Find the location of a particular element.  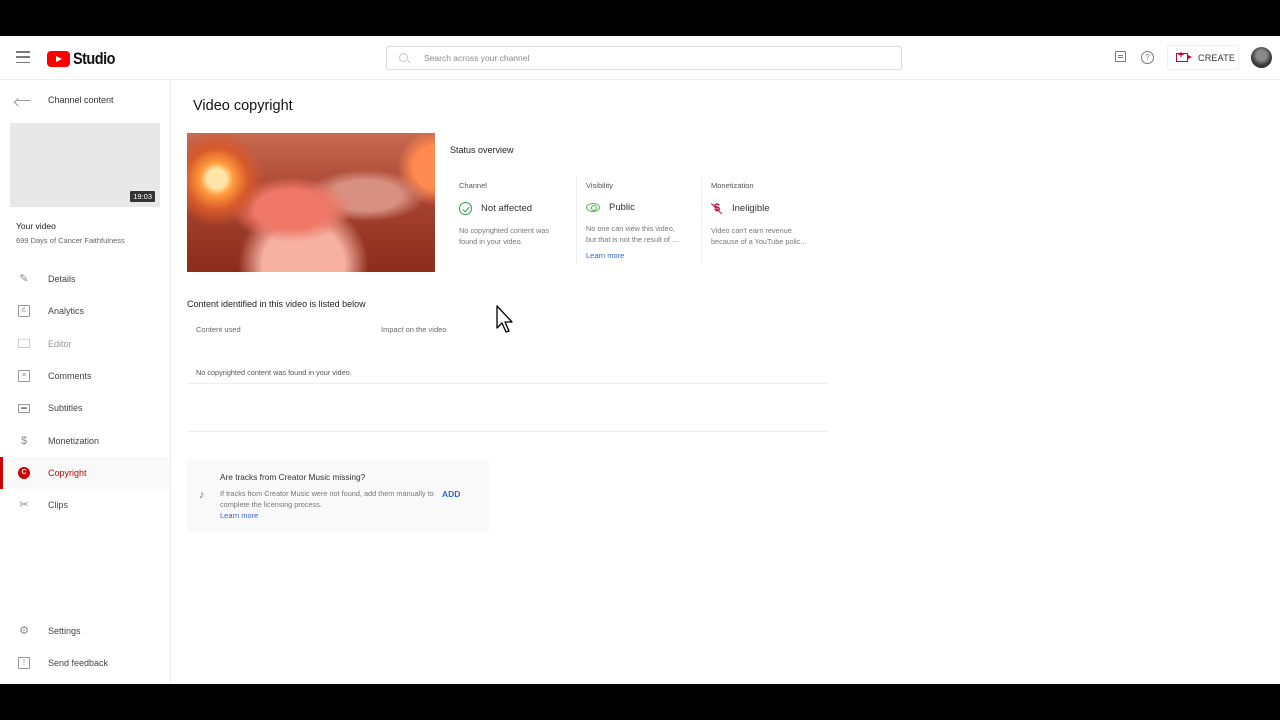

status-value-row: Public is located at coordinates (642, 207).